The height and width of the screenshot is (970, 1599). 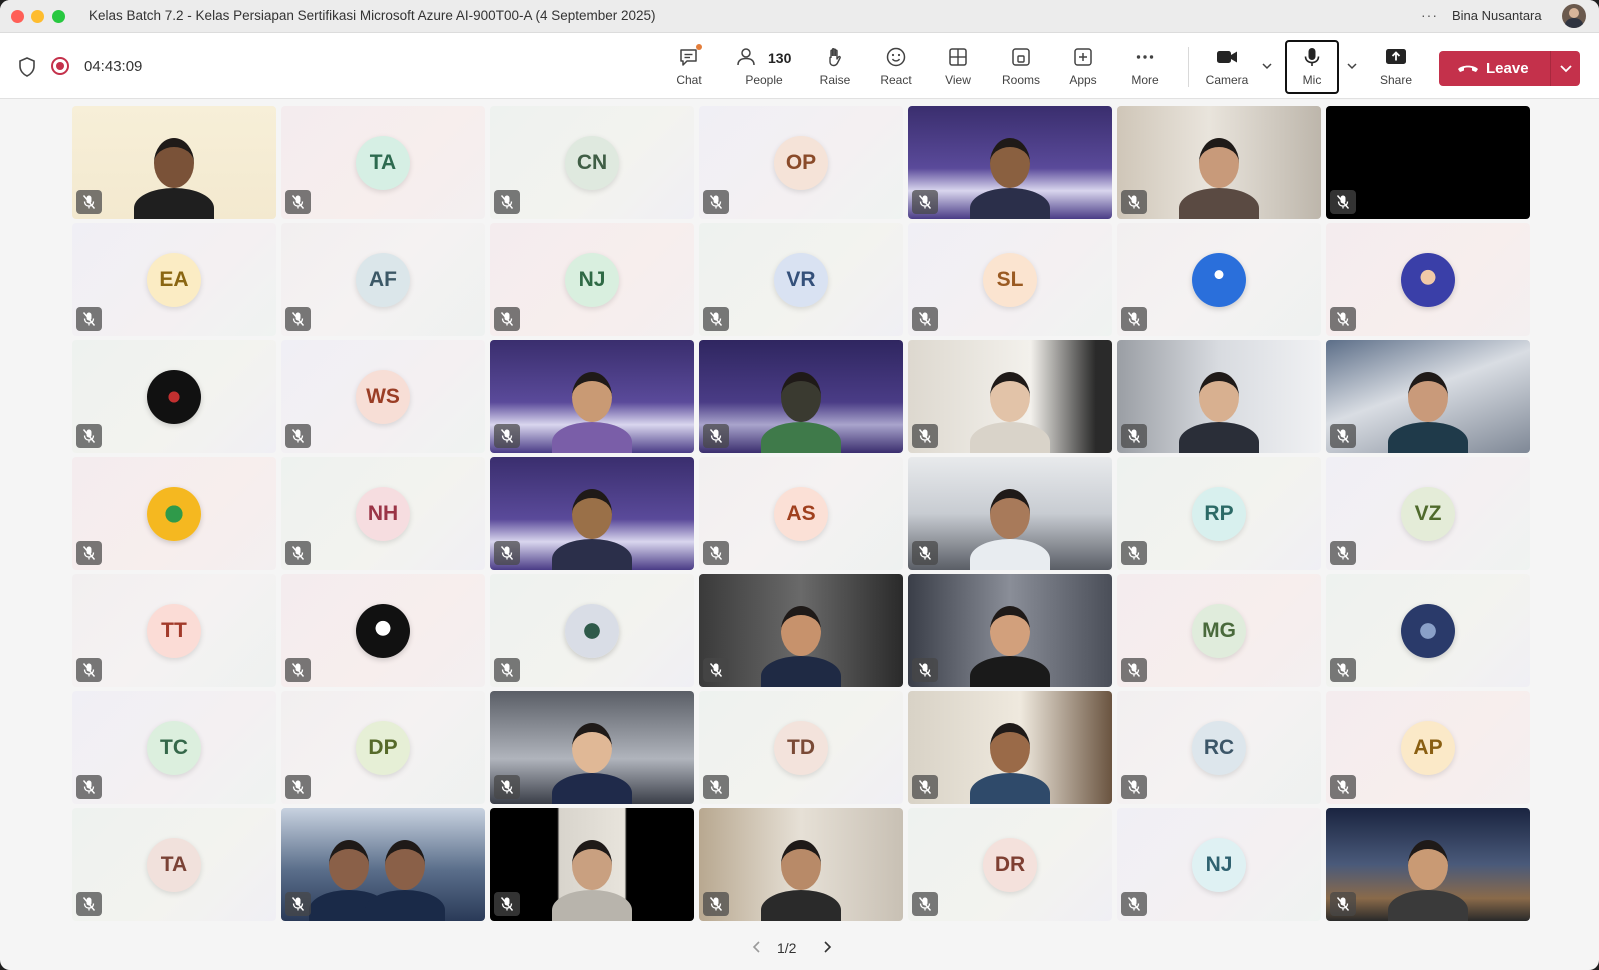 What do you see at coordinates (1219, 747) in the screenshot?
I see `participant-tile: RC` at bounding box center [1219, 747].